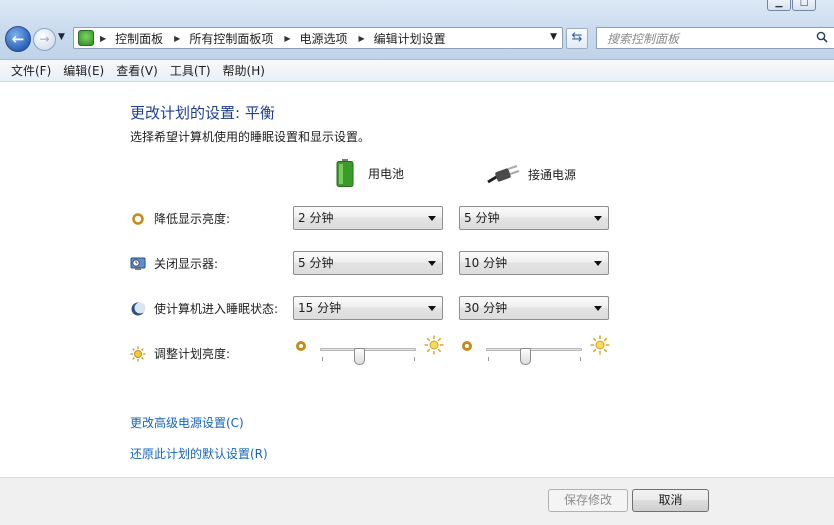 The image size is (834, 525). Describe the element at coordinates (534, 263) in the screenshot. I see `turn-off-display-plugged-select: 10 分钟` at that location.